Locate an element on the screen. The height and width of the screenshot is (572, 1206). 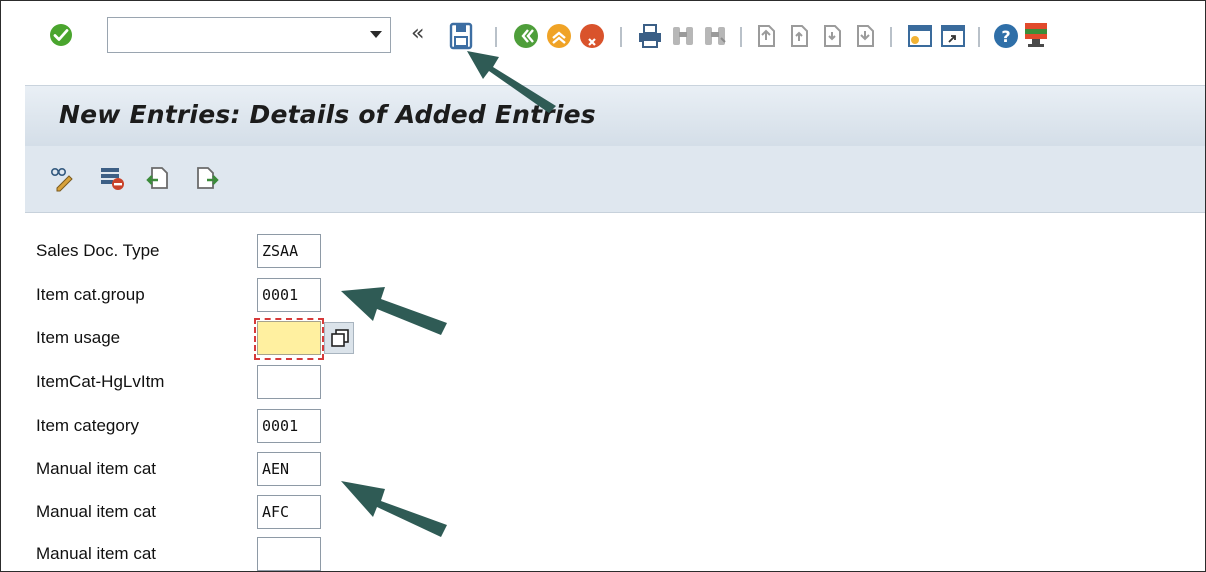
enter-icon is located at coordinates (61, 35).